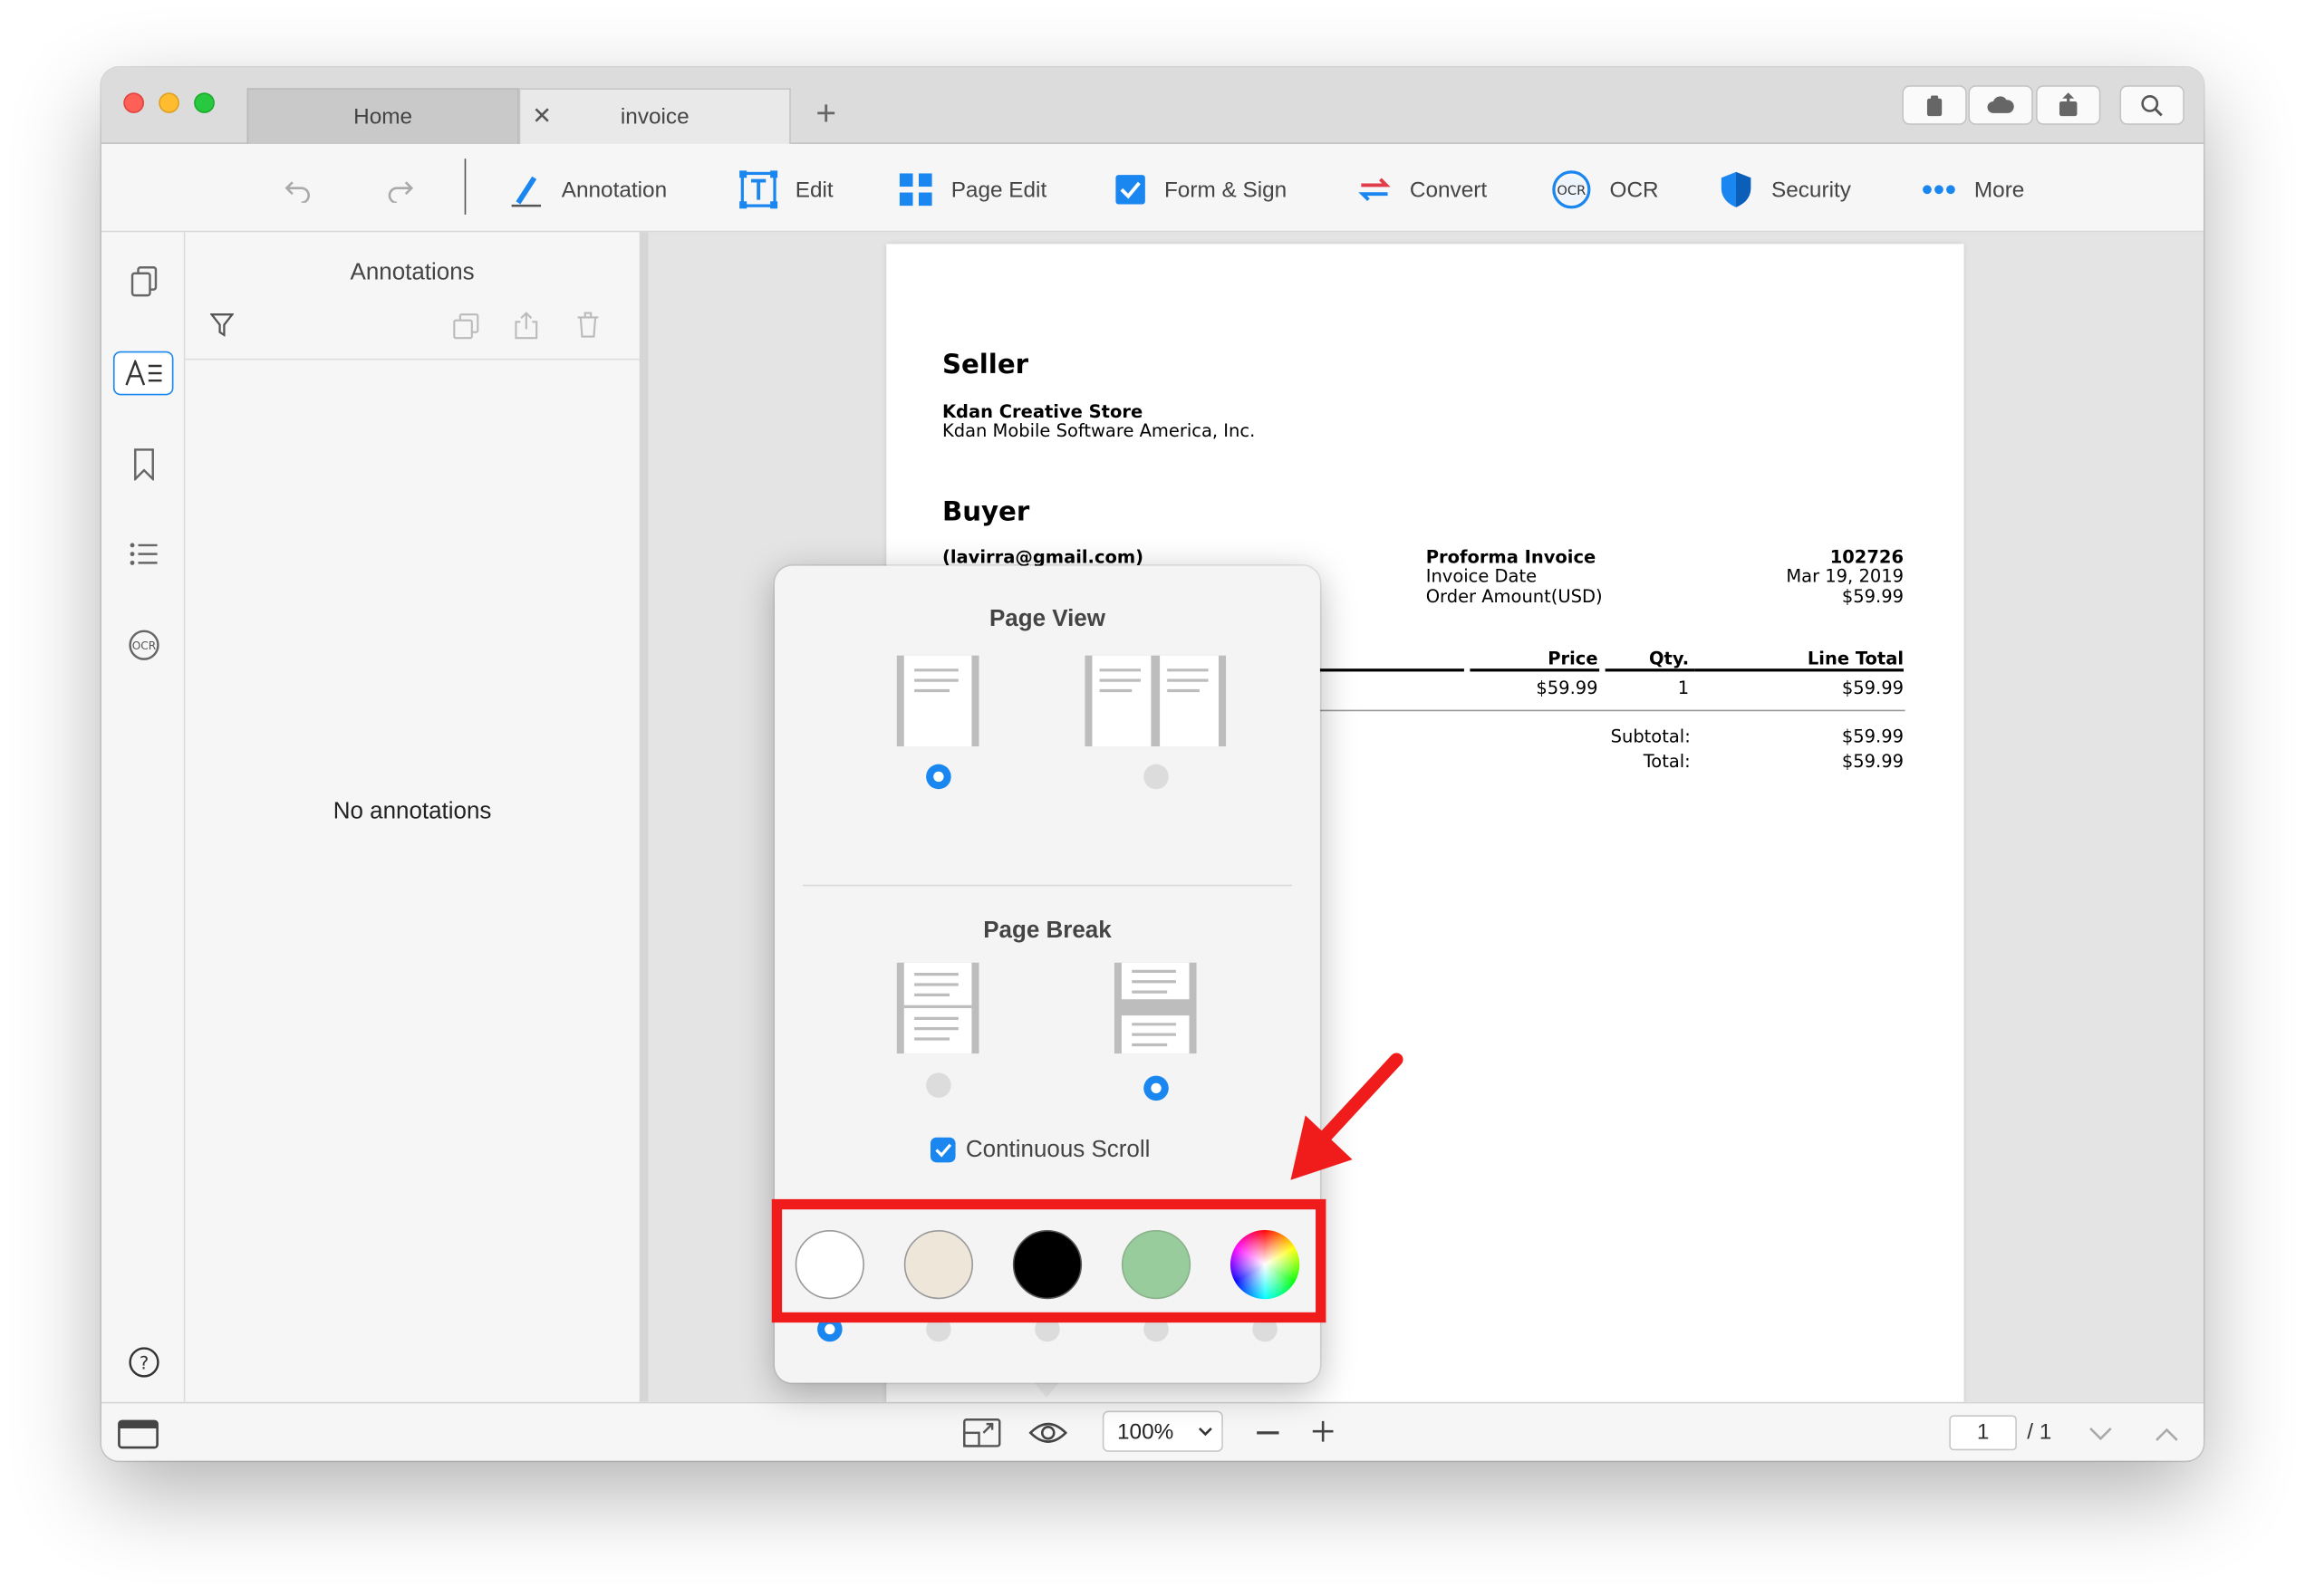 This screenshot has height=1596, width=2305. What do you see at coordinates (408, 189) in the screenshot?
I see `redo-button` at bounding box center [408, 189].